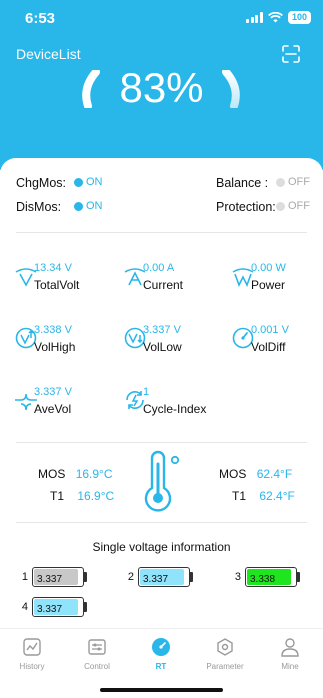 This screenshot has height=698, width=323. What do you see at coordinates (173, 342) in the screenshot?
I see `metric-vollow: 3.337 V VolLow` at bounding box center [173, 342].